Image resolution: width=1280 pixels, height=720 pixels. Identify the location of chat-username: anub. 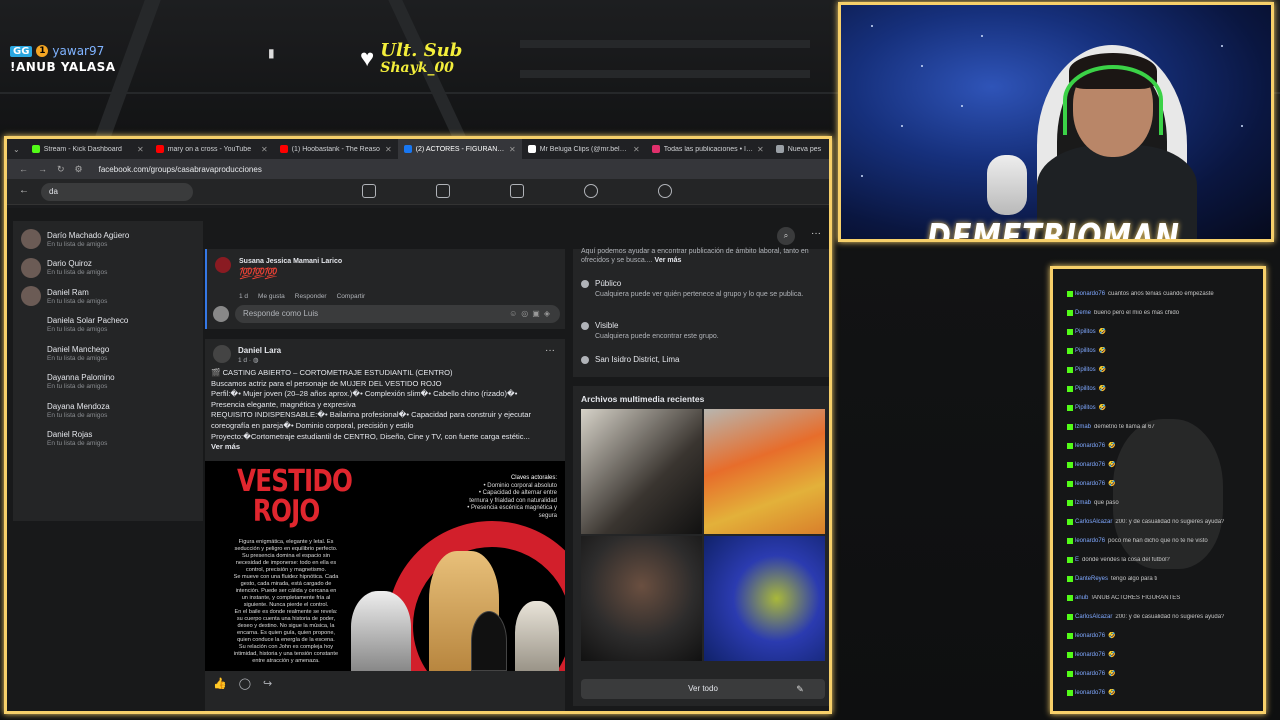
(1081, 598).